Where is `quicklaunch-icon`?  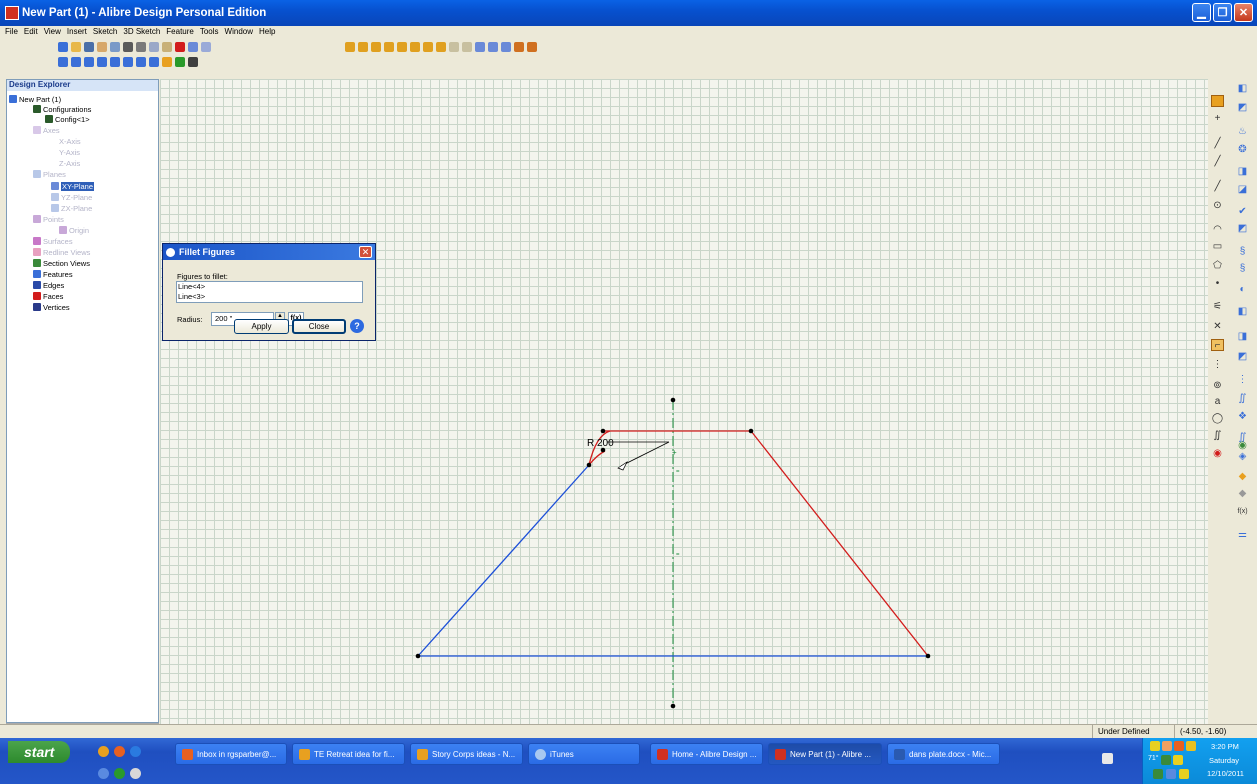
quicklaunch-icon is located at coordinates (103, 751).